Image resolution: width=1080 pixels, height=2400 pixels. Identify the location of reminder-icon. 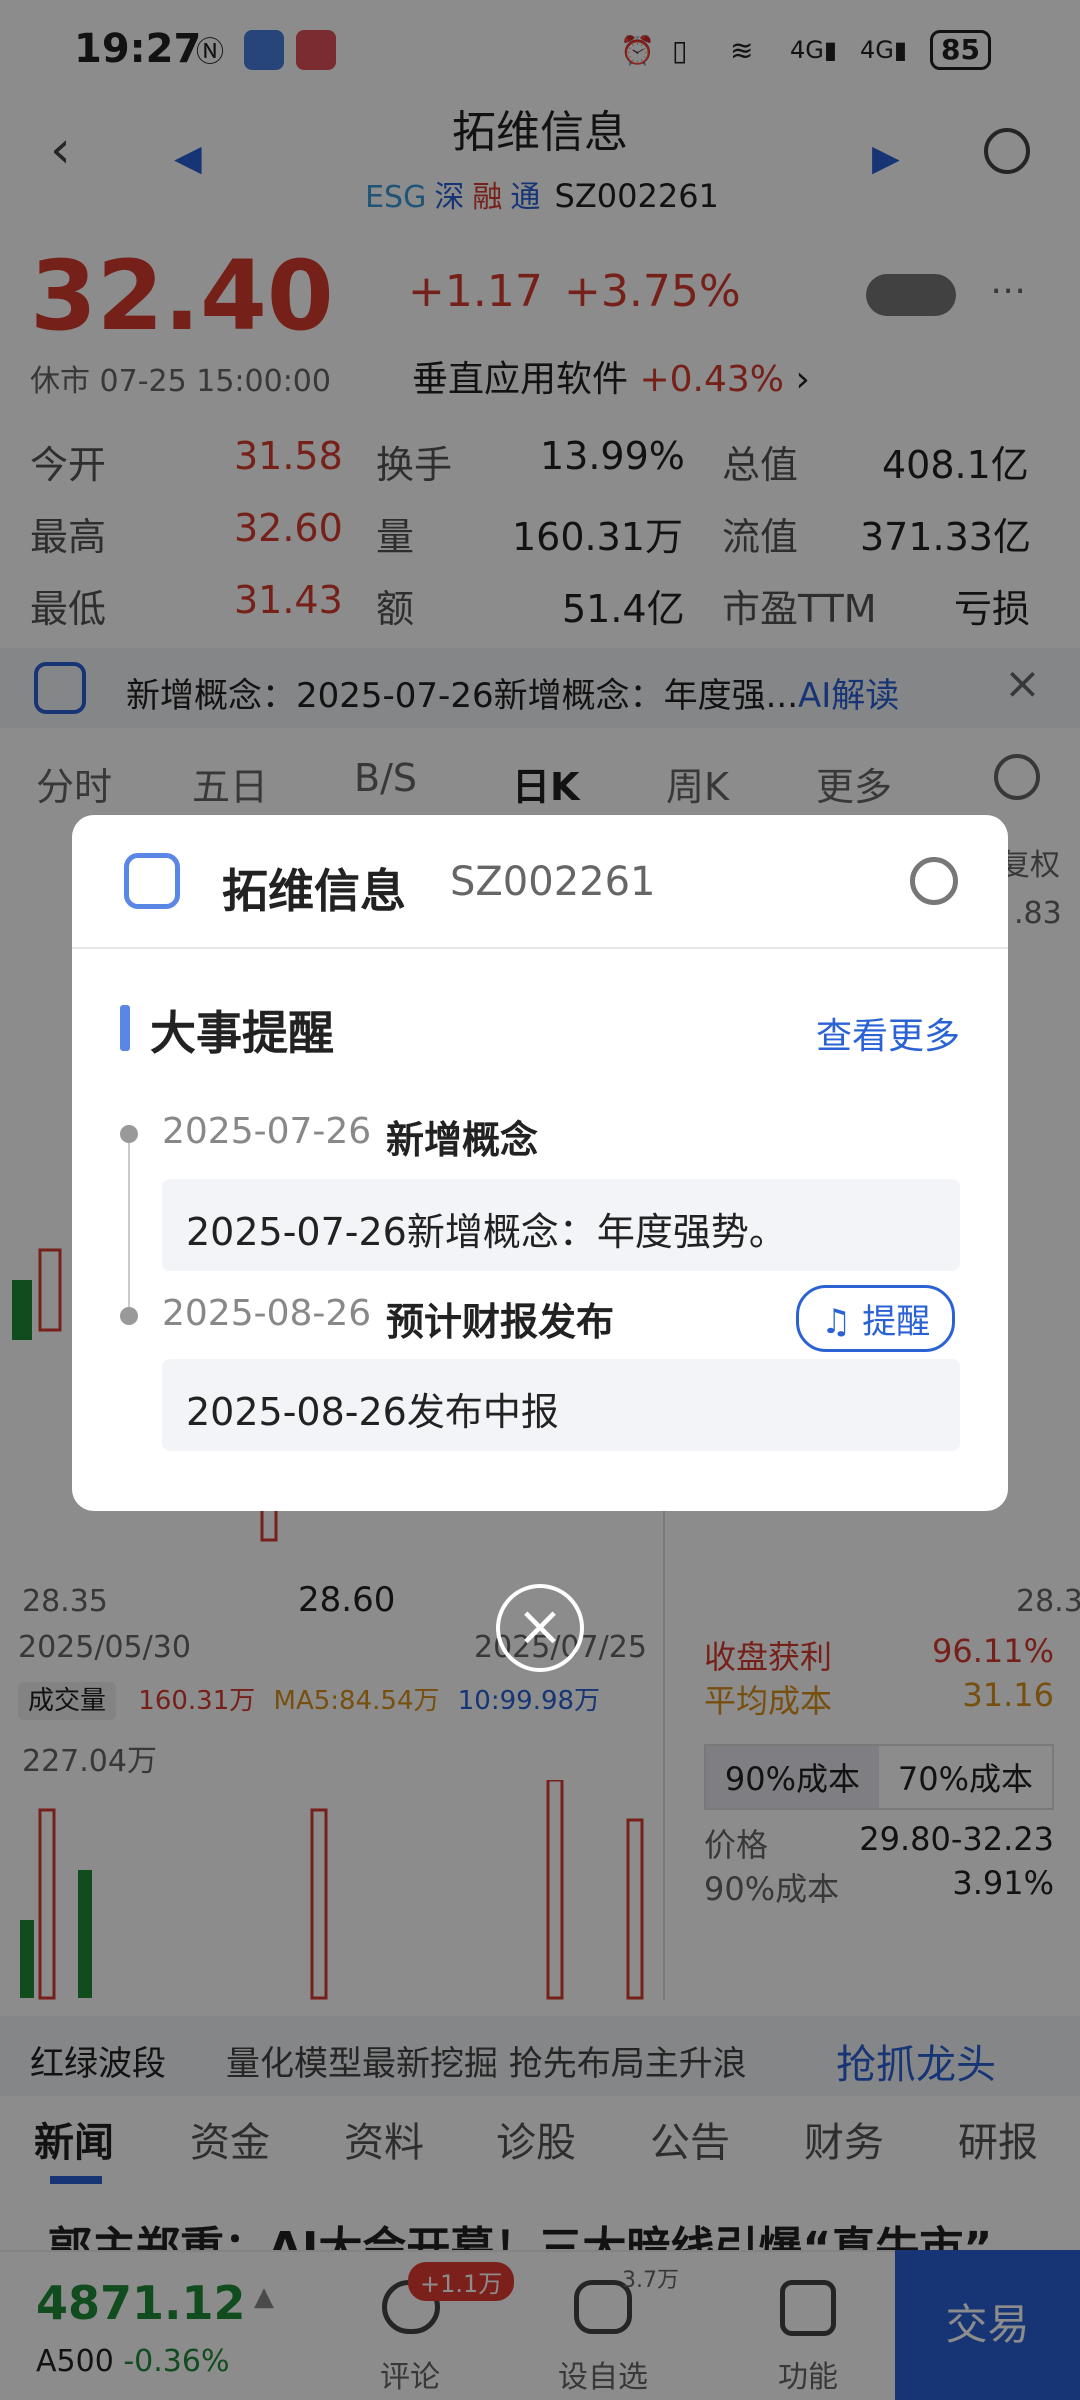
(152, 881).